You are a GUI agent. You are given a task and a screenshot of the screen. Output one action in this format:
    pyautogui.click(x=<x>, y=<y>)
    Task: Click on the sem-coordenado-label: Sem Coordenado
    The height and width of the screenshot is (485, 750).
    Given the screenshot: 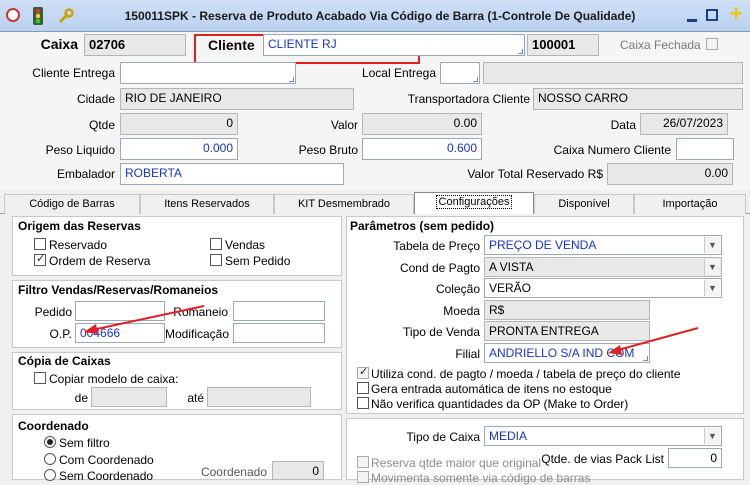 What is the action you would take?
    pyautogui.click(x=106, y=476)
    